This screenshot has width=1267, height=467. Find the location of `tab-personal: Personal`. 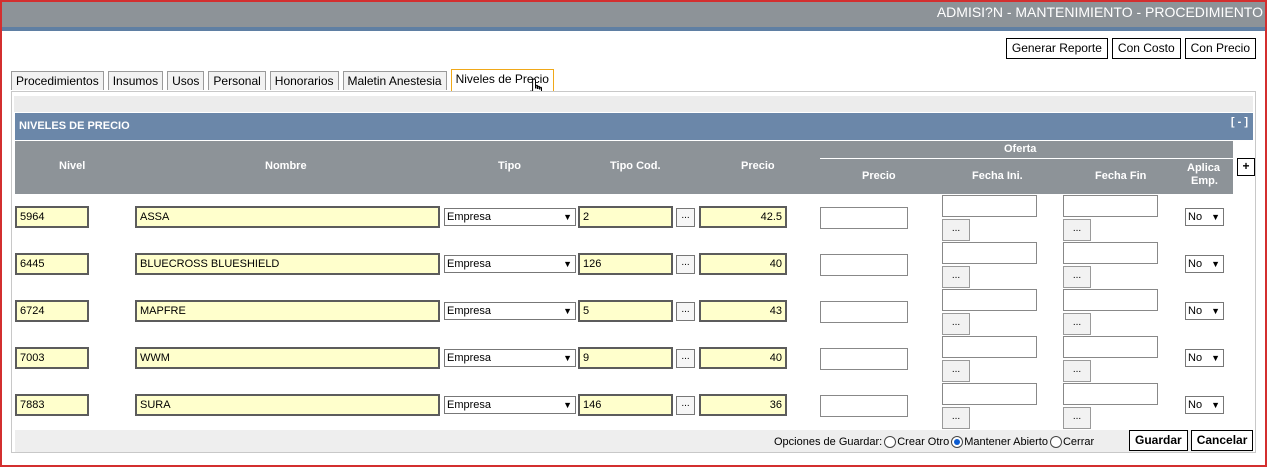

tab-personal: Personal is located at coordinates (237, 80).